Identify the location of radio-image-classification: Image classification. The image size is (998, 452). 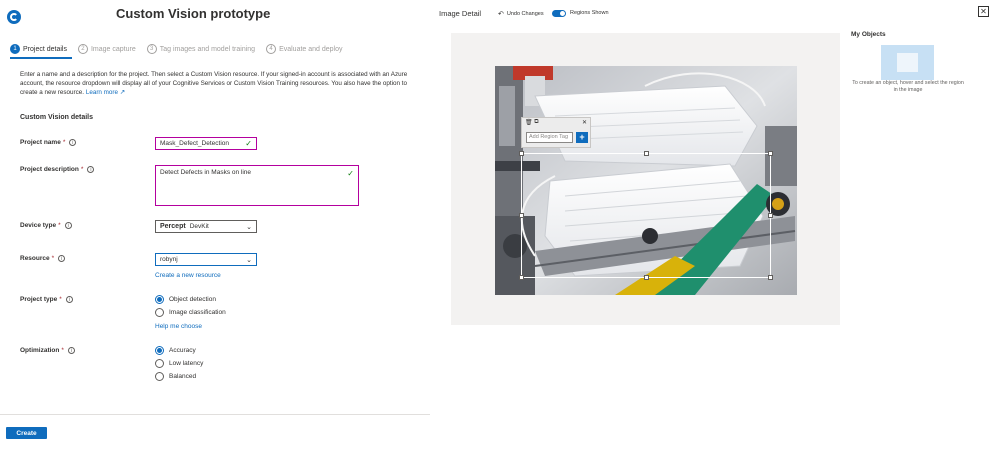
(190, 312).